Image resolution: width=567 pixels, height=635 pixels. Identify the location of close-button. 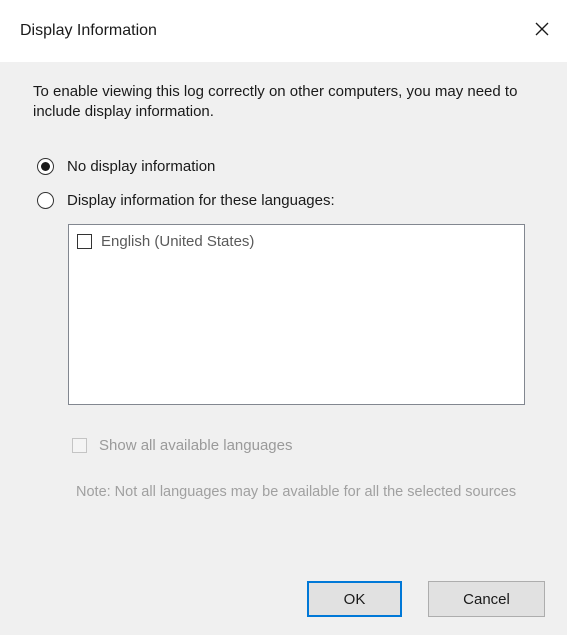
(542, 29).